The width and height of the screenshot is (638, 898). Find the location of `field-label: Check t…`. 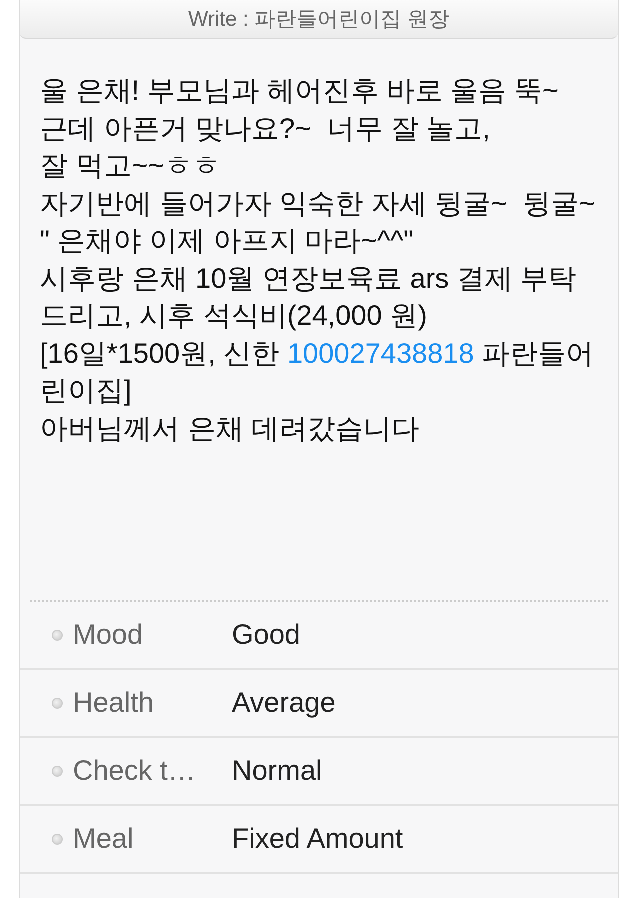

field-label: Check t… is located at coordinates (135, 771).